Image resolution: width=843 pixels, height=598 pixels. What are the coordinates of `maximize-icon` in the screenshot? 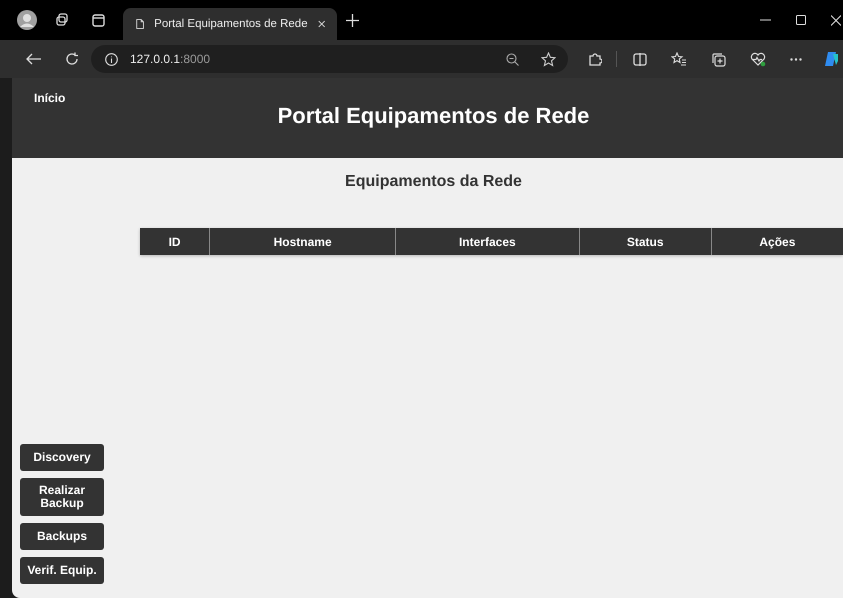 It's located at (801, 20).